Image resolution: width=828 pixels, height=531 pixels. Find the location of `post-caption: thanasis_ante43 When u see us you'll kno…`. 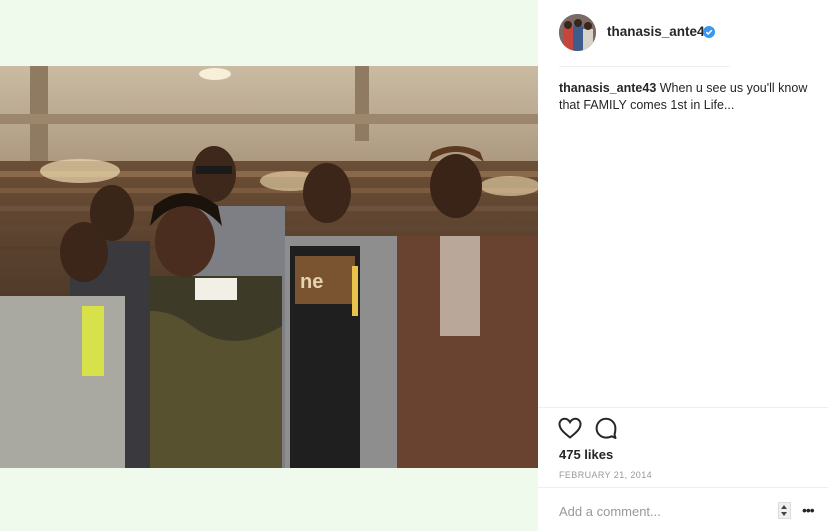

post-caption: thanasis_ante43 When u see us you'll kno… is located at coordinates (686, 97).